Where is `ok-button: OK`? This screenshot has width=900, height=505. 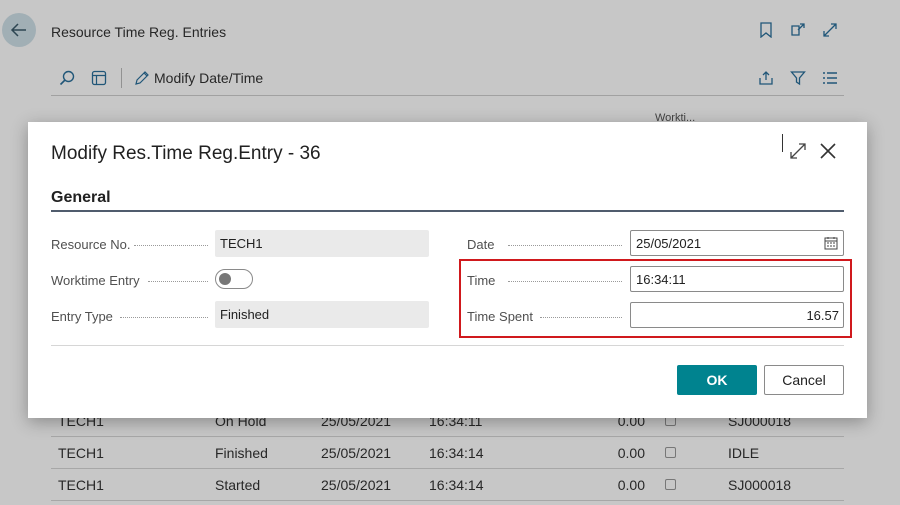
ok-button: OK is located at coordinates (717, 380).